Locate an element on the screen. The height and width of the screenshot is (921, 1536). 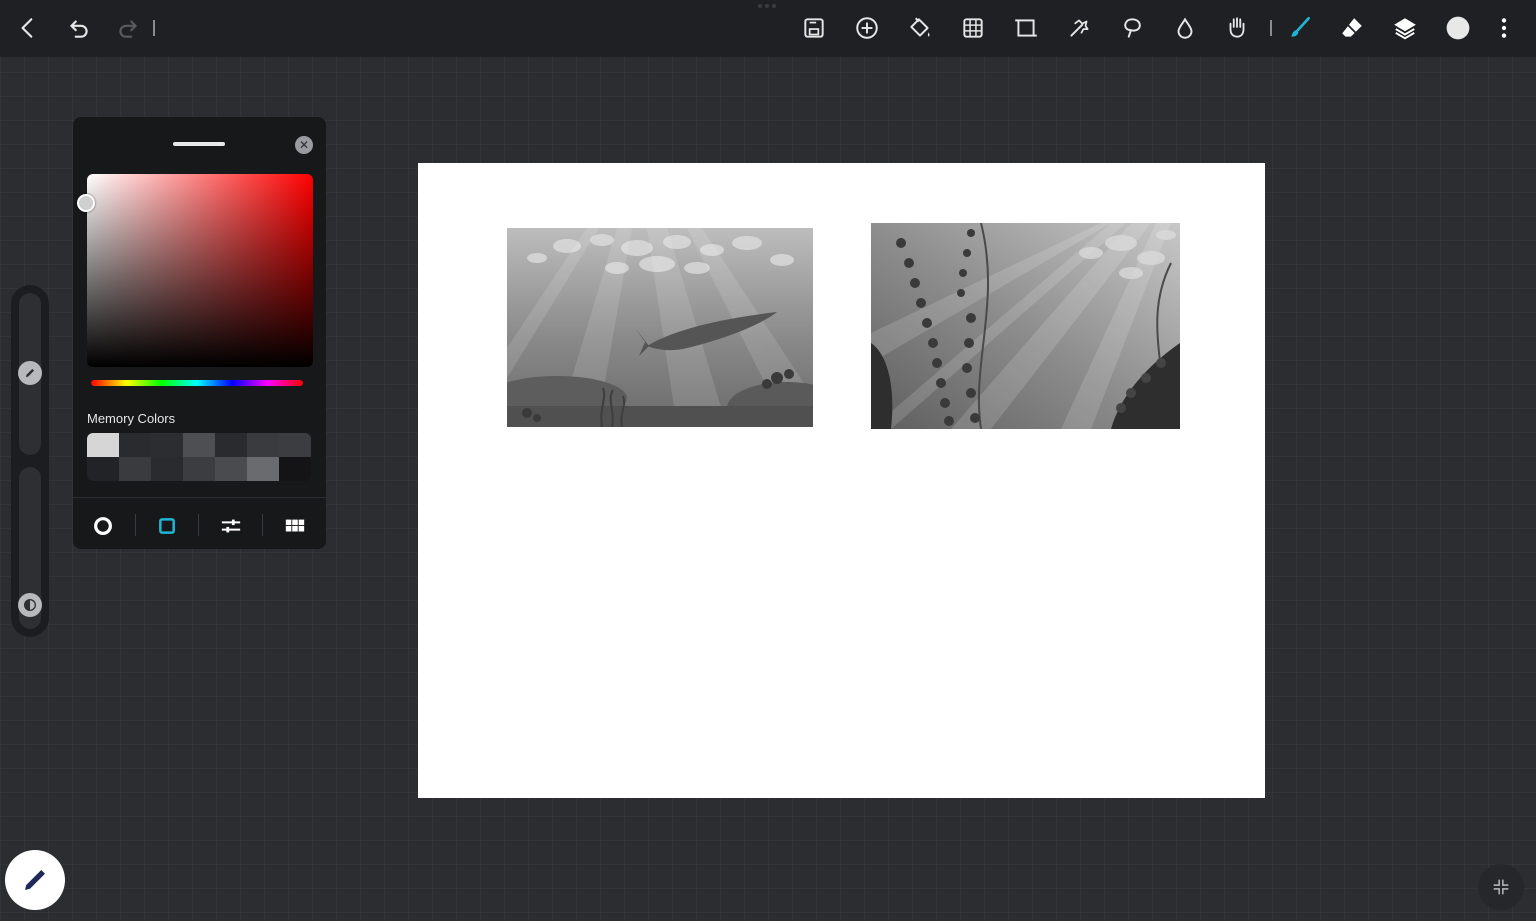
fill-bucket-button is located at coordinates (920, 28).